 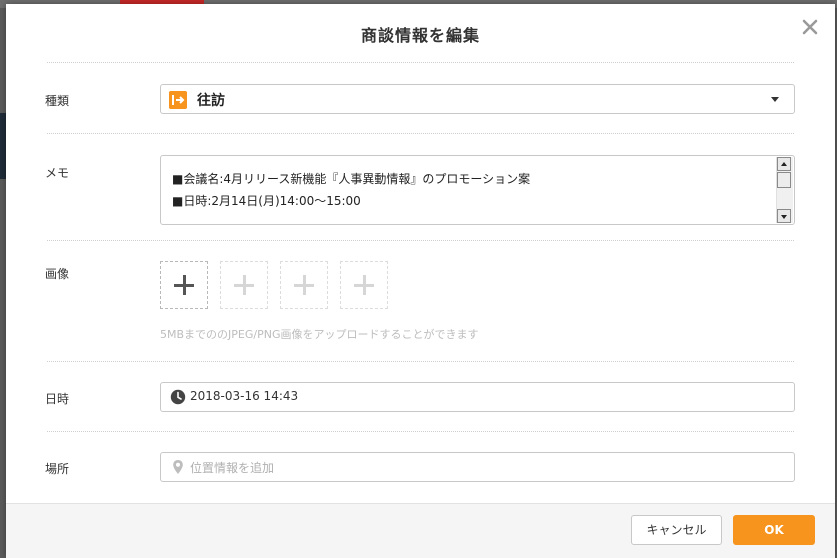 I want to click on dialog-header: 商談情報を編集, so click(x=420, y=33).